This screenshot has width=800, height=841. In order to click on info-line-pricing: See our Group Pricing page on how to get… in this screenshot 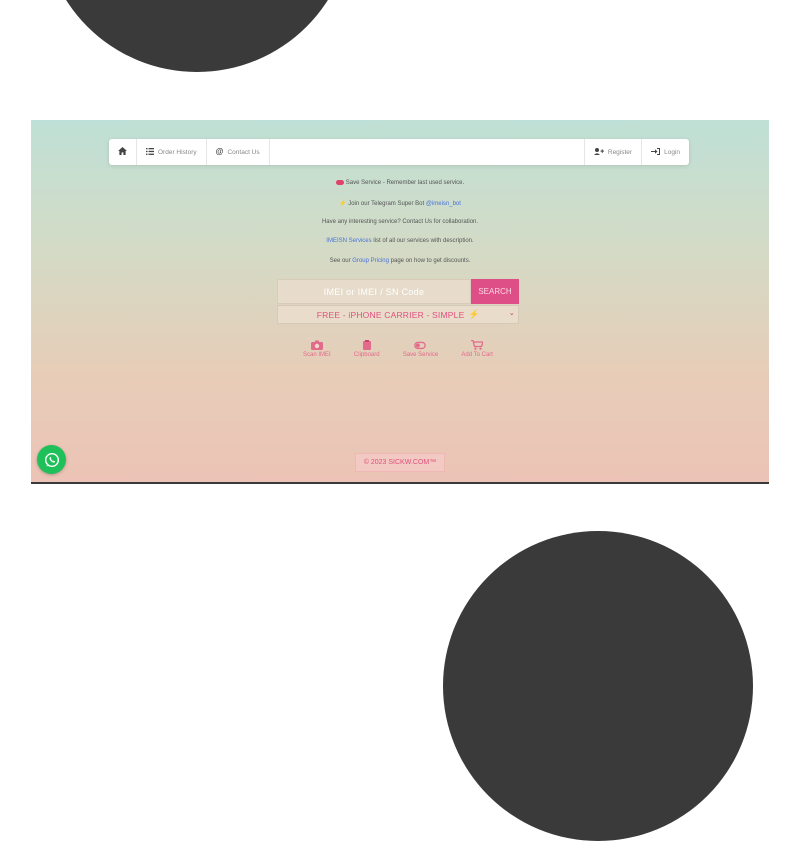, I will do `click(400, 261)`.